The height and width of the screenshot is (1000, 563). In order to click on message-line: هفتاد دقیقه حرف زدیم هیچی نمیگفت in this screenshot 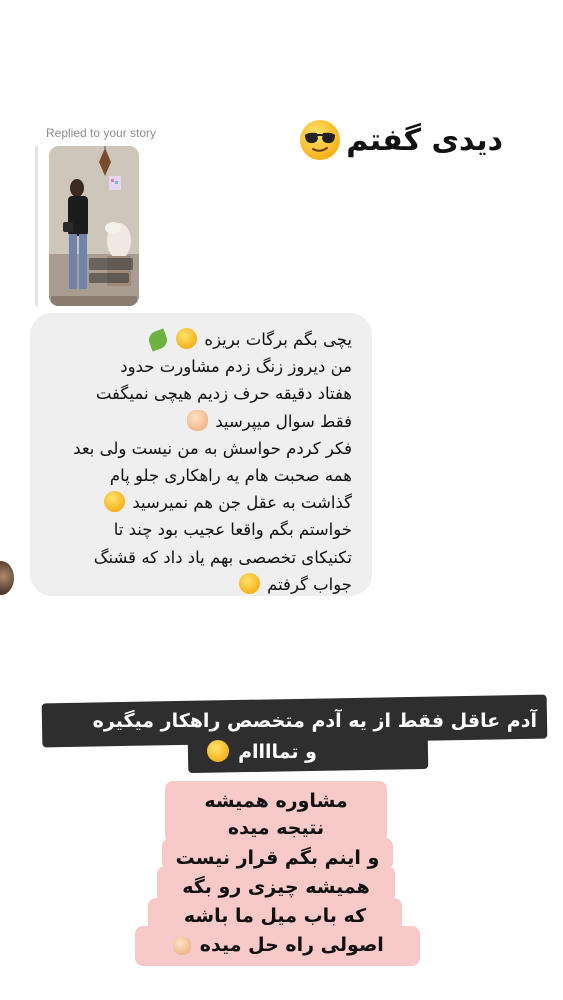, I will do `click(223, 394)`.